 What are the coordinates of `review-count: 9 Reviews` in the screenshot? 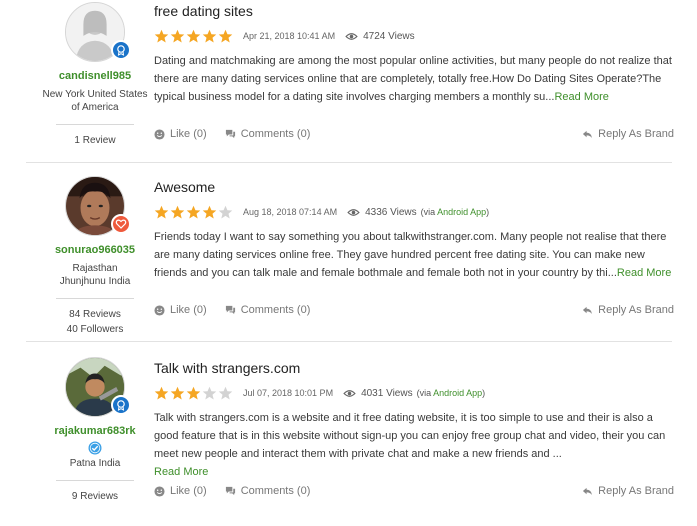 It's located at (95, 496).